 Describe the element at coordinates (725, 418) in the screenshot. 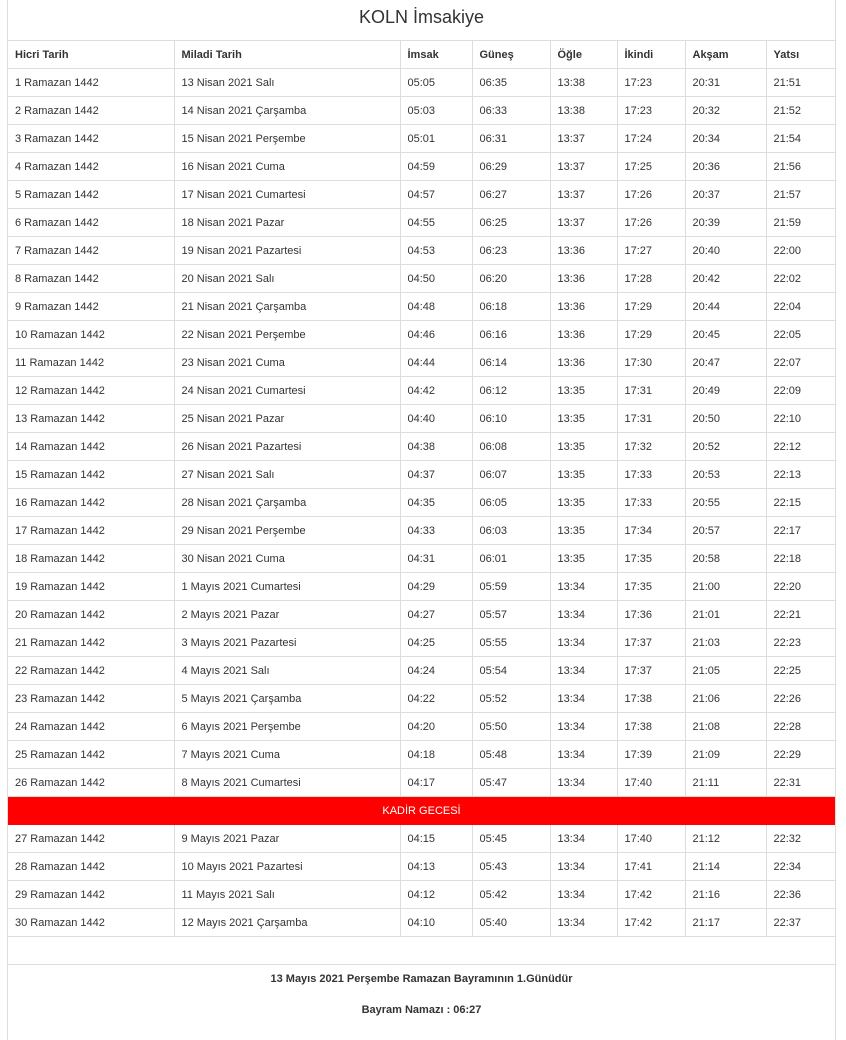

I see `cell-aksam: 20:50` at that location.